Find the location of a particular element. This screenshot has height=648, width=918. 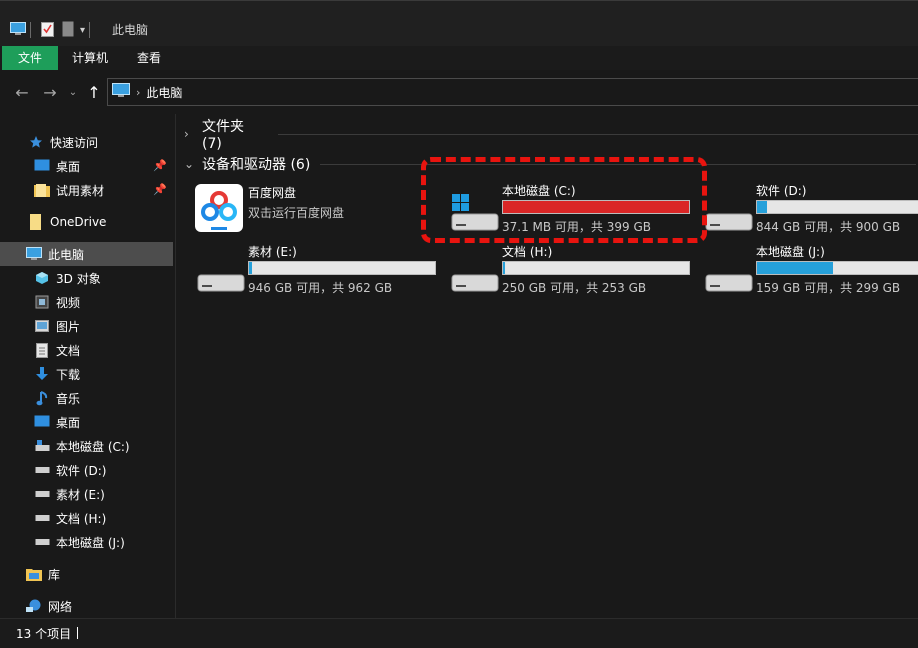

sidebar-item-drive-d: 软件 (D:) is located at coordinates (86, 470).